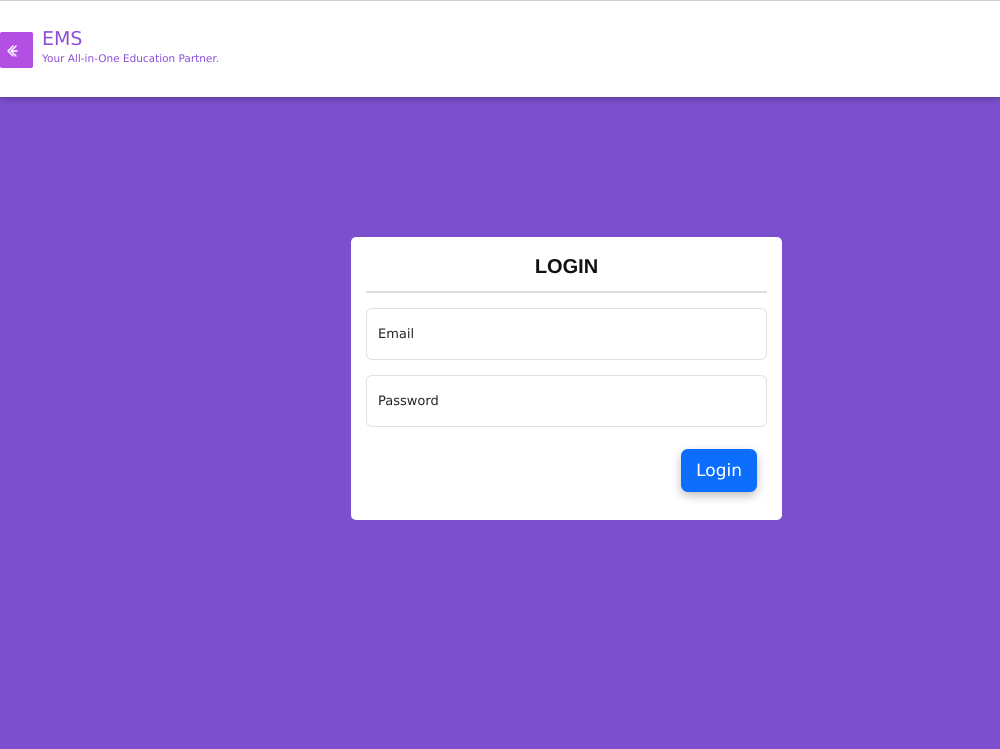 This screenshot has height=749, width=1000. Describe the element at coordinates (719, 470) in the screenshot. I see `login-button: Login` at that location.